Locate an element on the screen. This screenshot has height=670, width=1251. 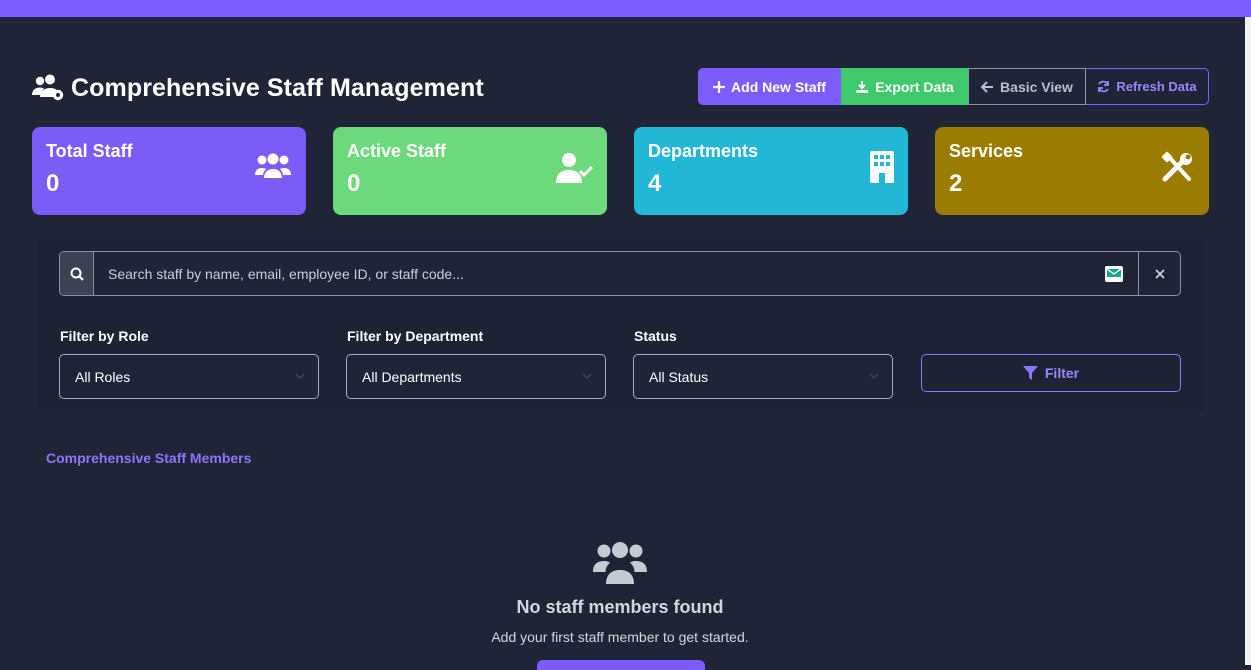
stat-value: 2 is located at coordinates (956, 183).